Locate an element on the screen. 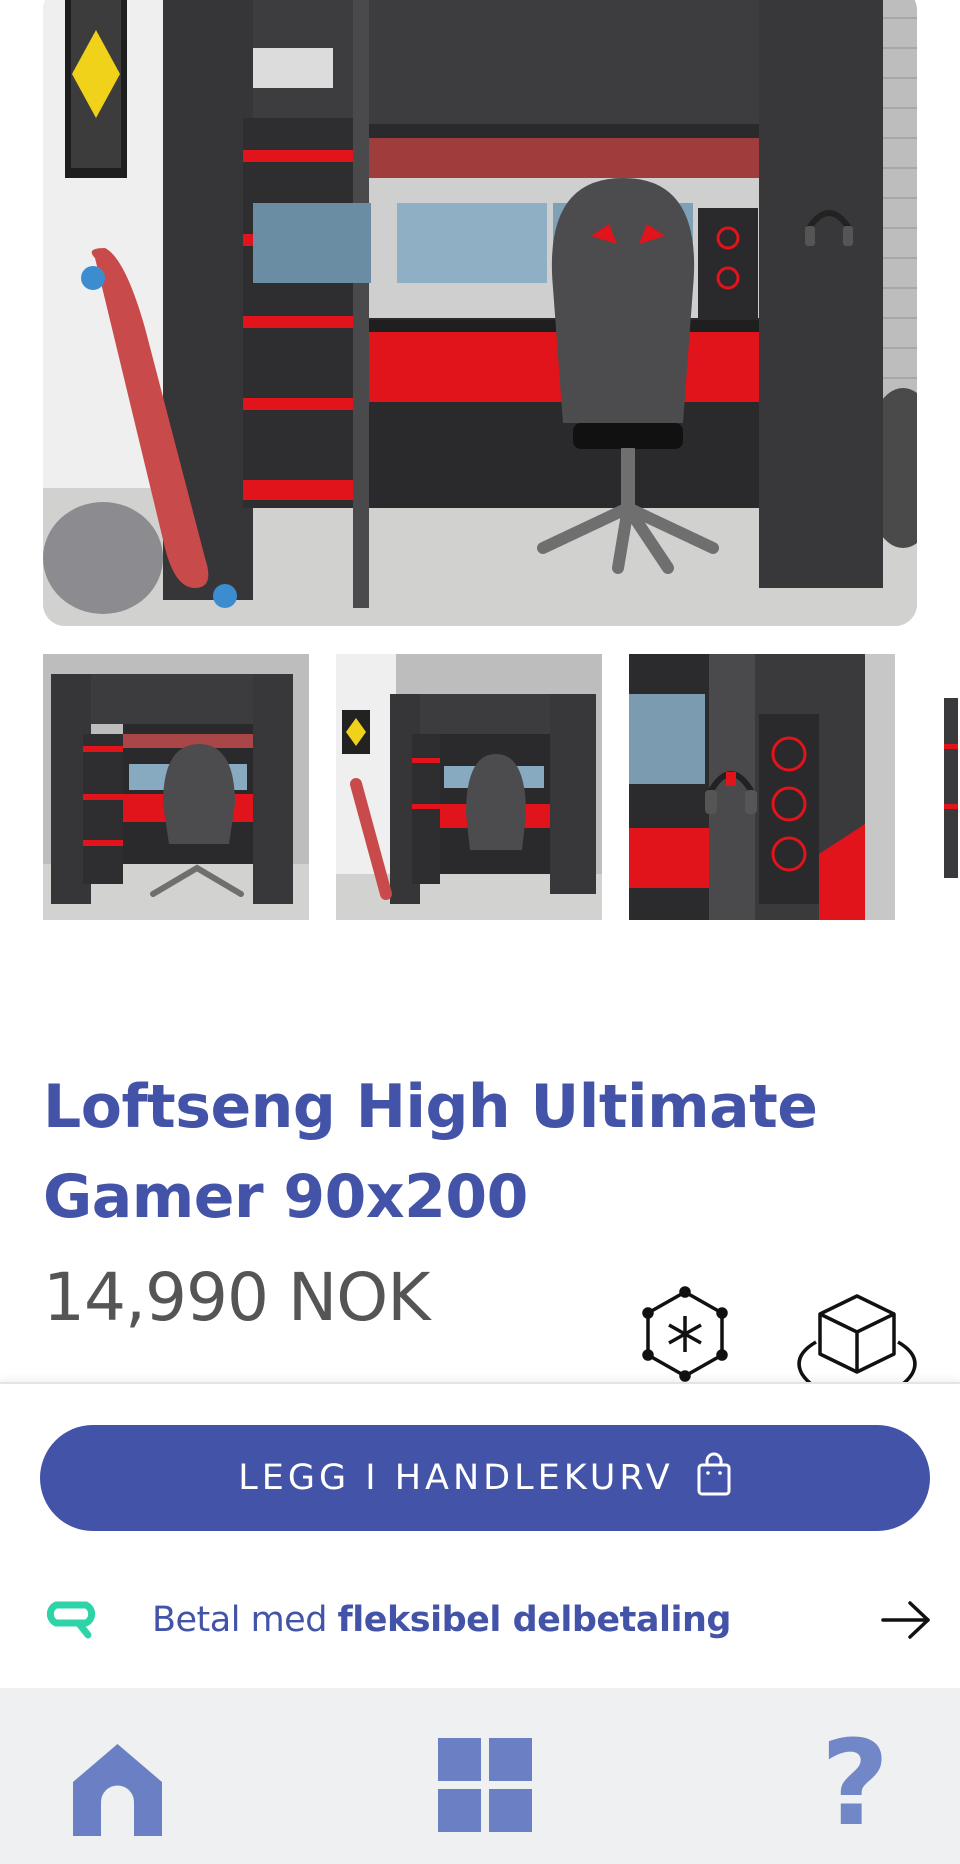 Image resolution: width=960 pixels, height=1864 pixels. arrow-right-icon is located at coordinates (906, 1620).